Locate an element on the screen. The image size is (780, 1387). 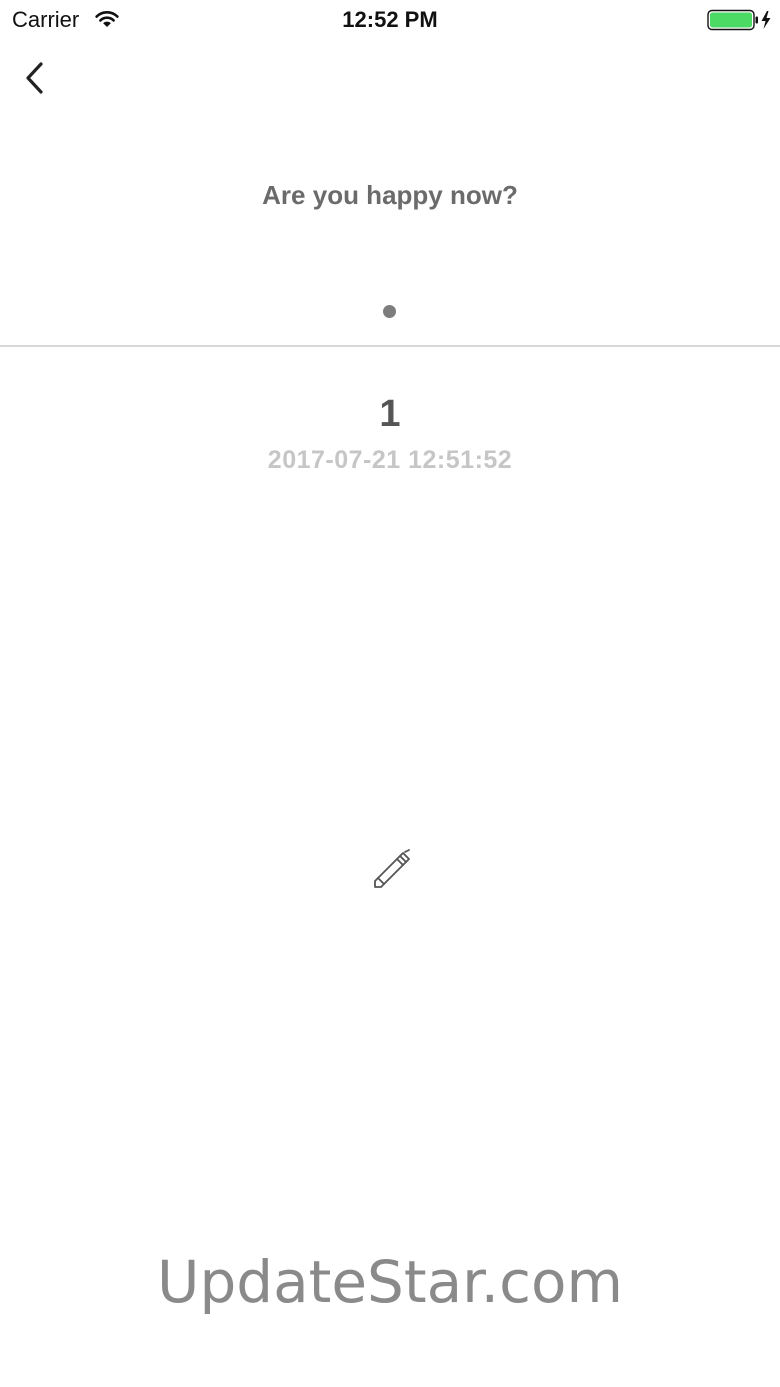
divider is located at coordinates (390, 346).